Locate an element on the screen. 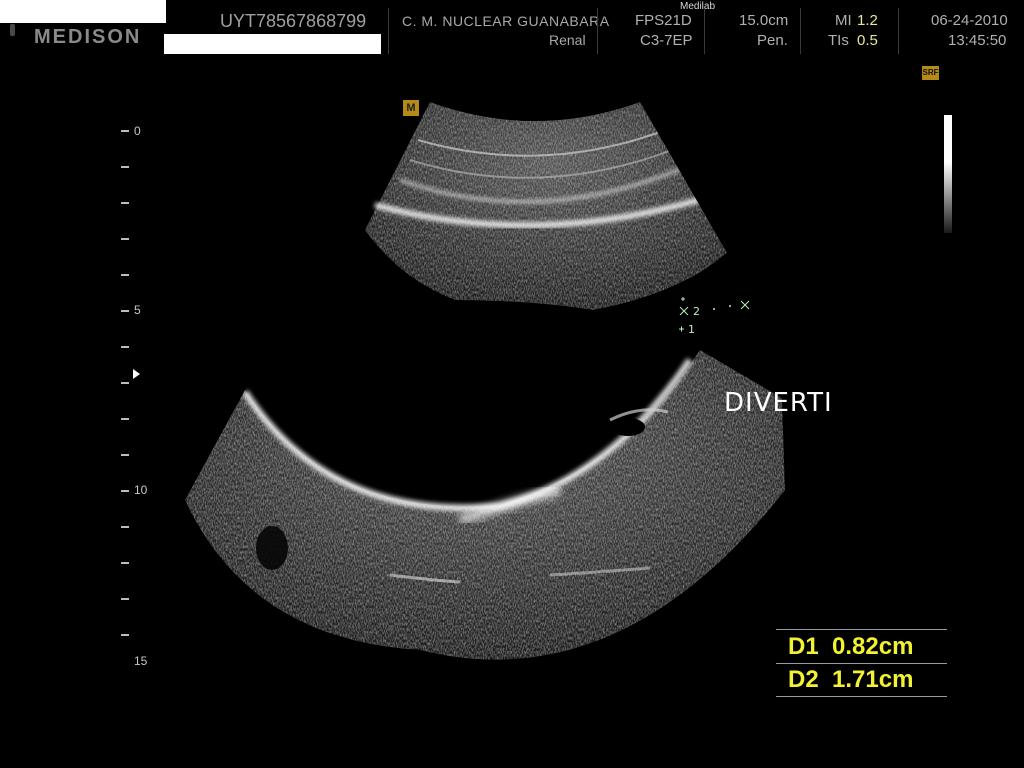 The image size is (1024, 768). measurement-value: 0.82cm is located at coordinates (873, 646).